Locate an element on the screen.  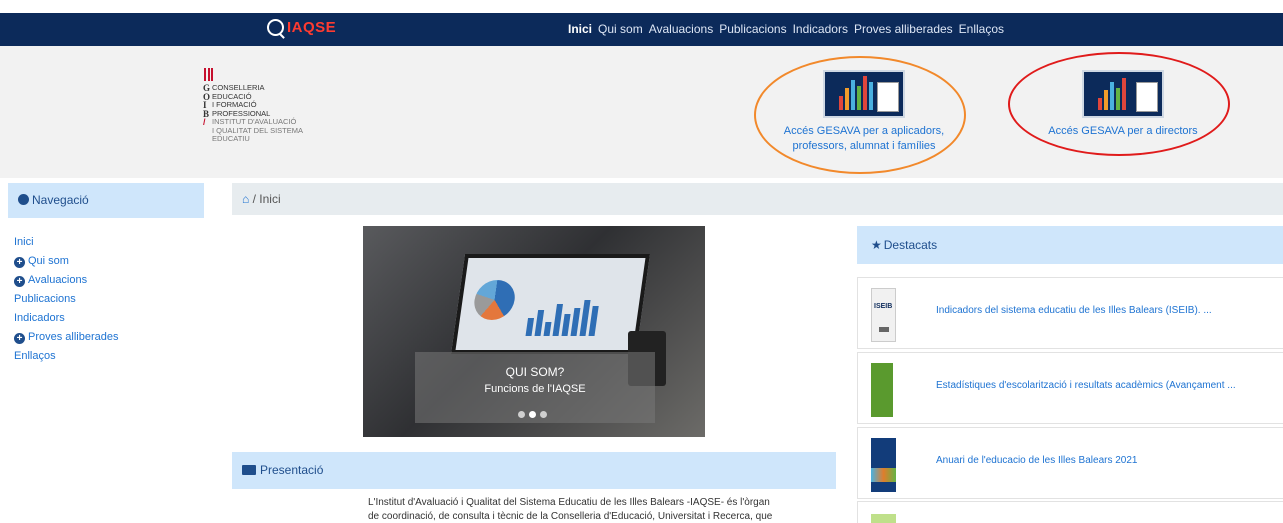
compass-icon is located at coordinates (23, 199).